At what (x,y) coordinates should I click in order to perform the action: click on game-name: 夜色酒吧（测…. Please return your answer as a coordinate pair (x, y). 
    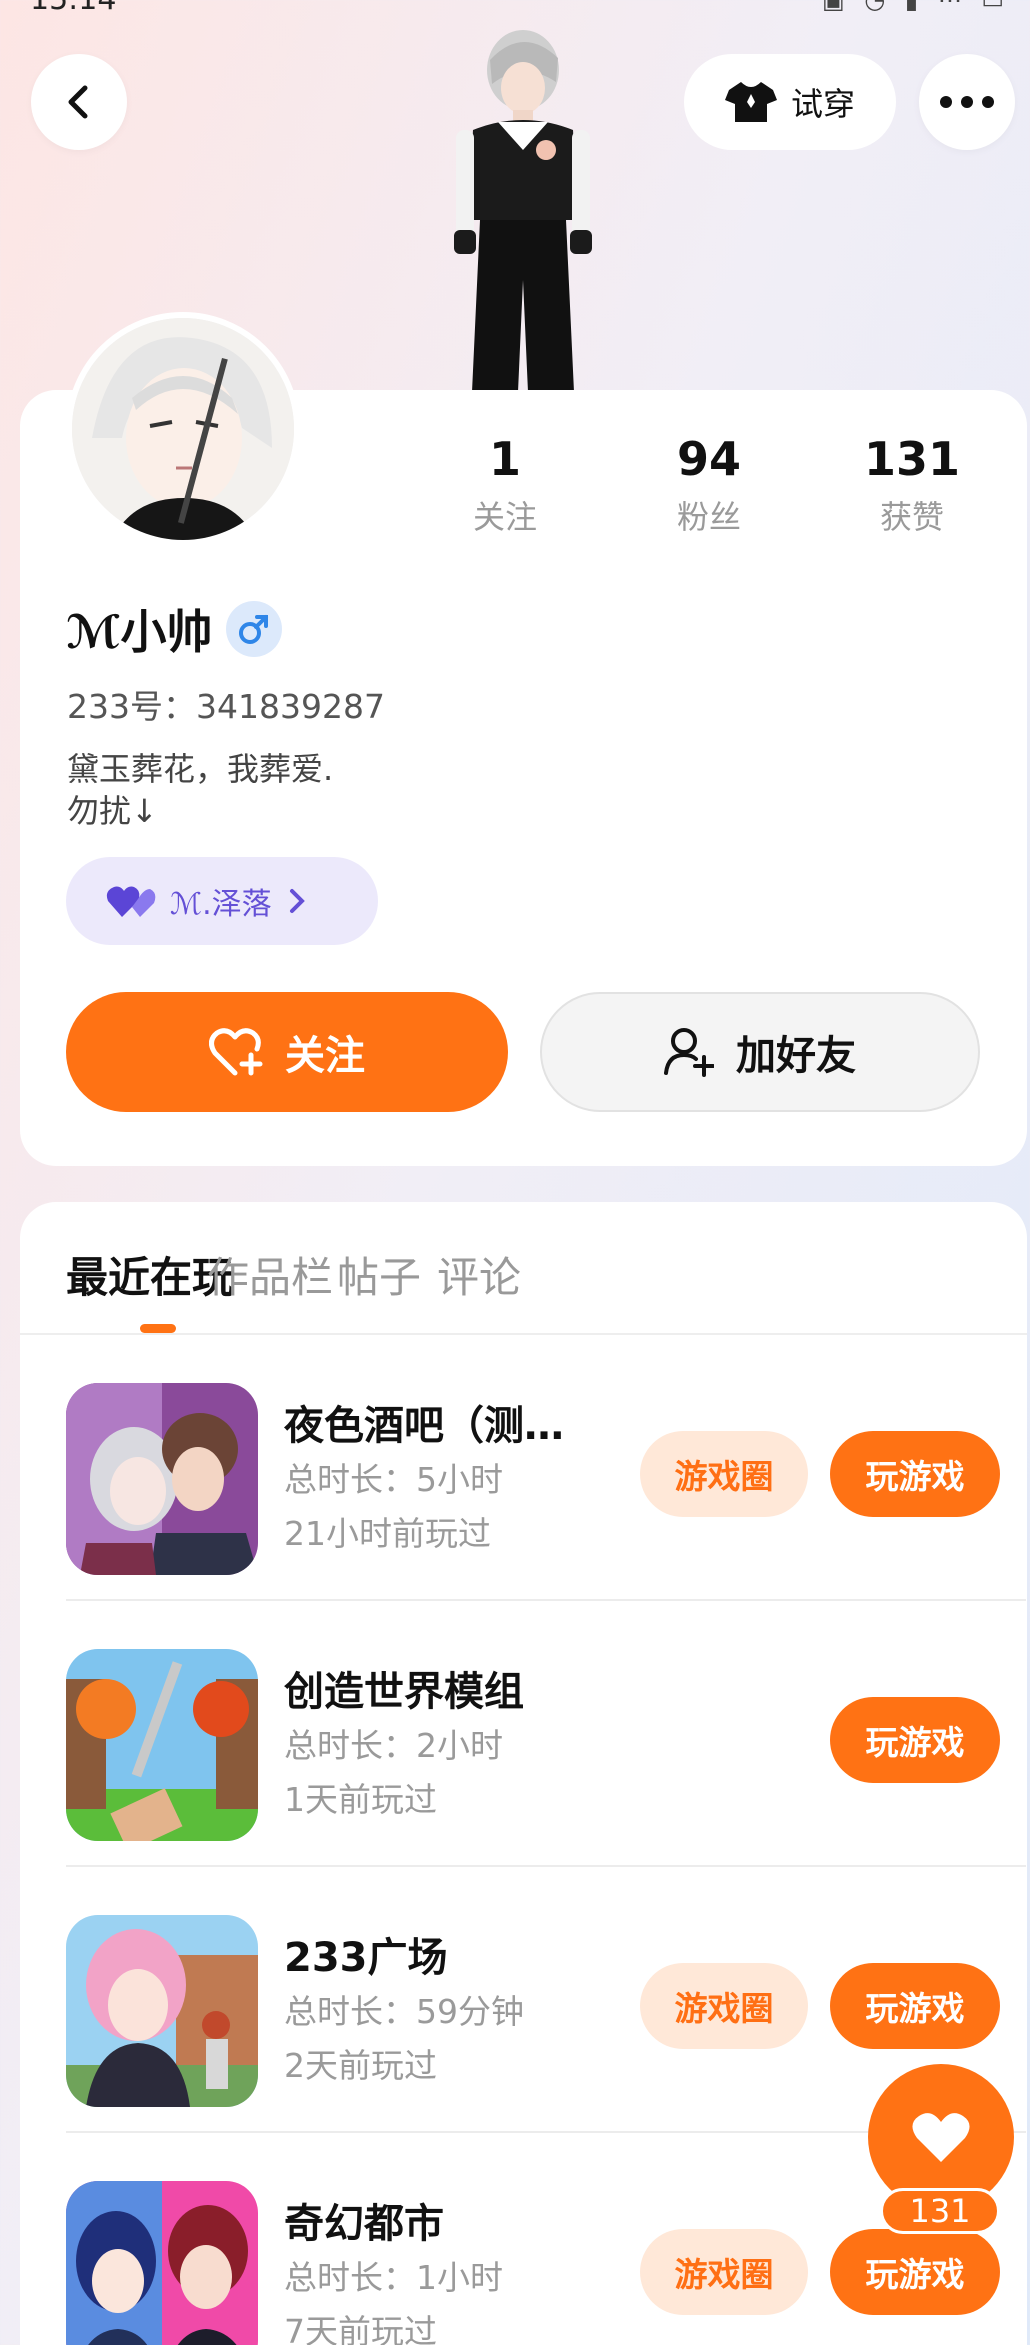
    Looking at the image, I should click on (424, 1426).